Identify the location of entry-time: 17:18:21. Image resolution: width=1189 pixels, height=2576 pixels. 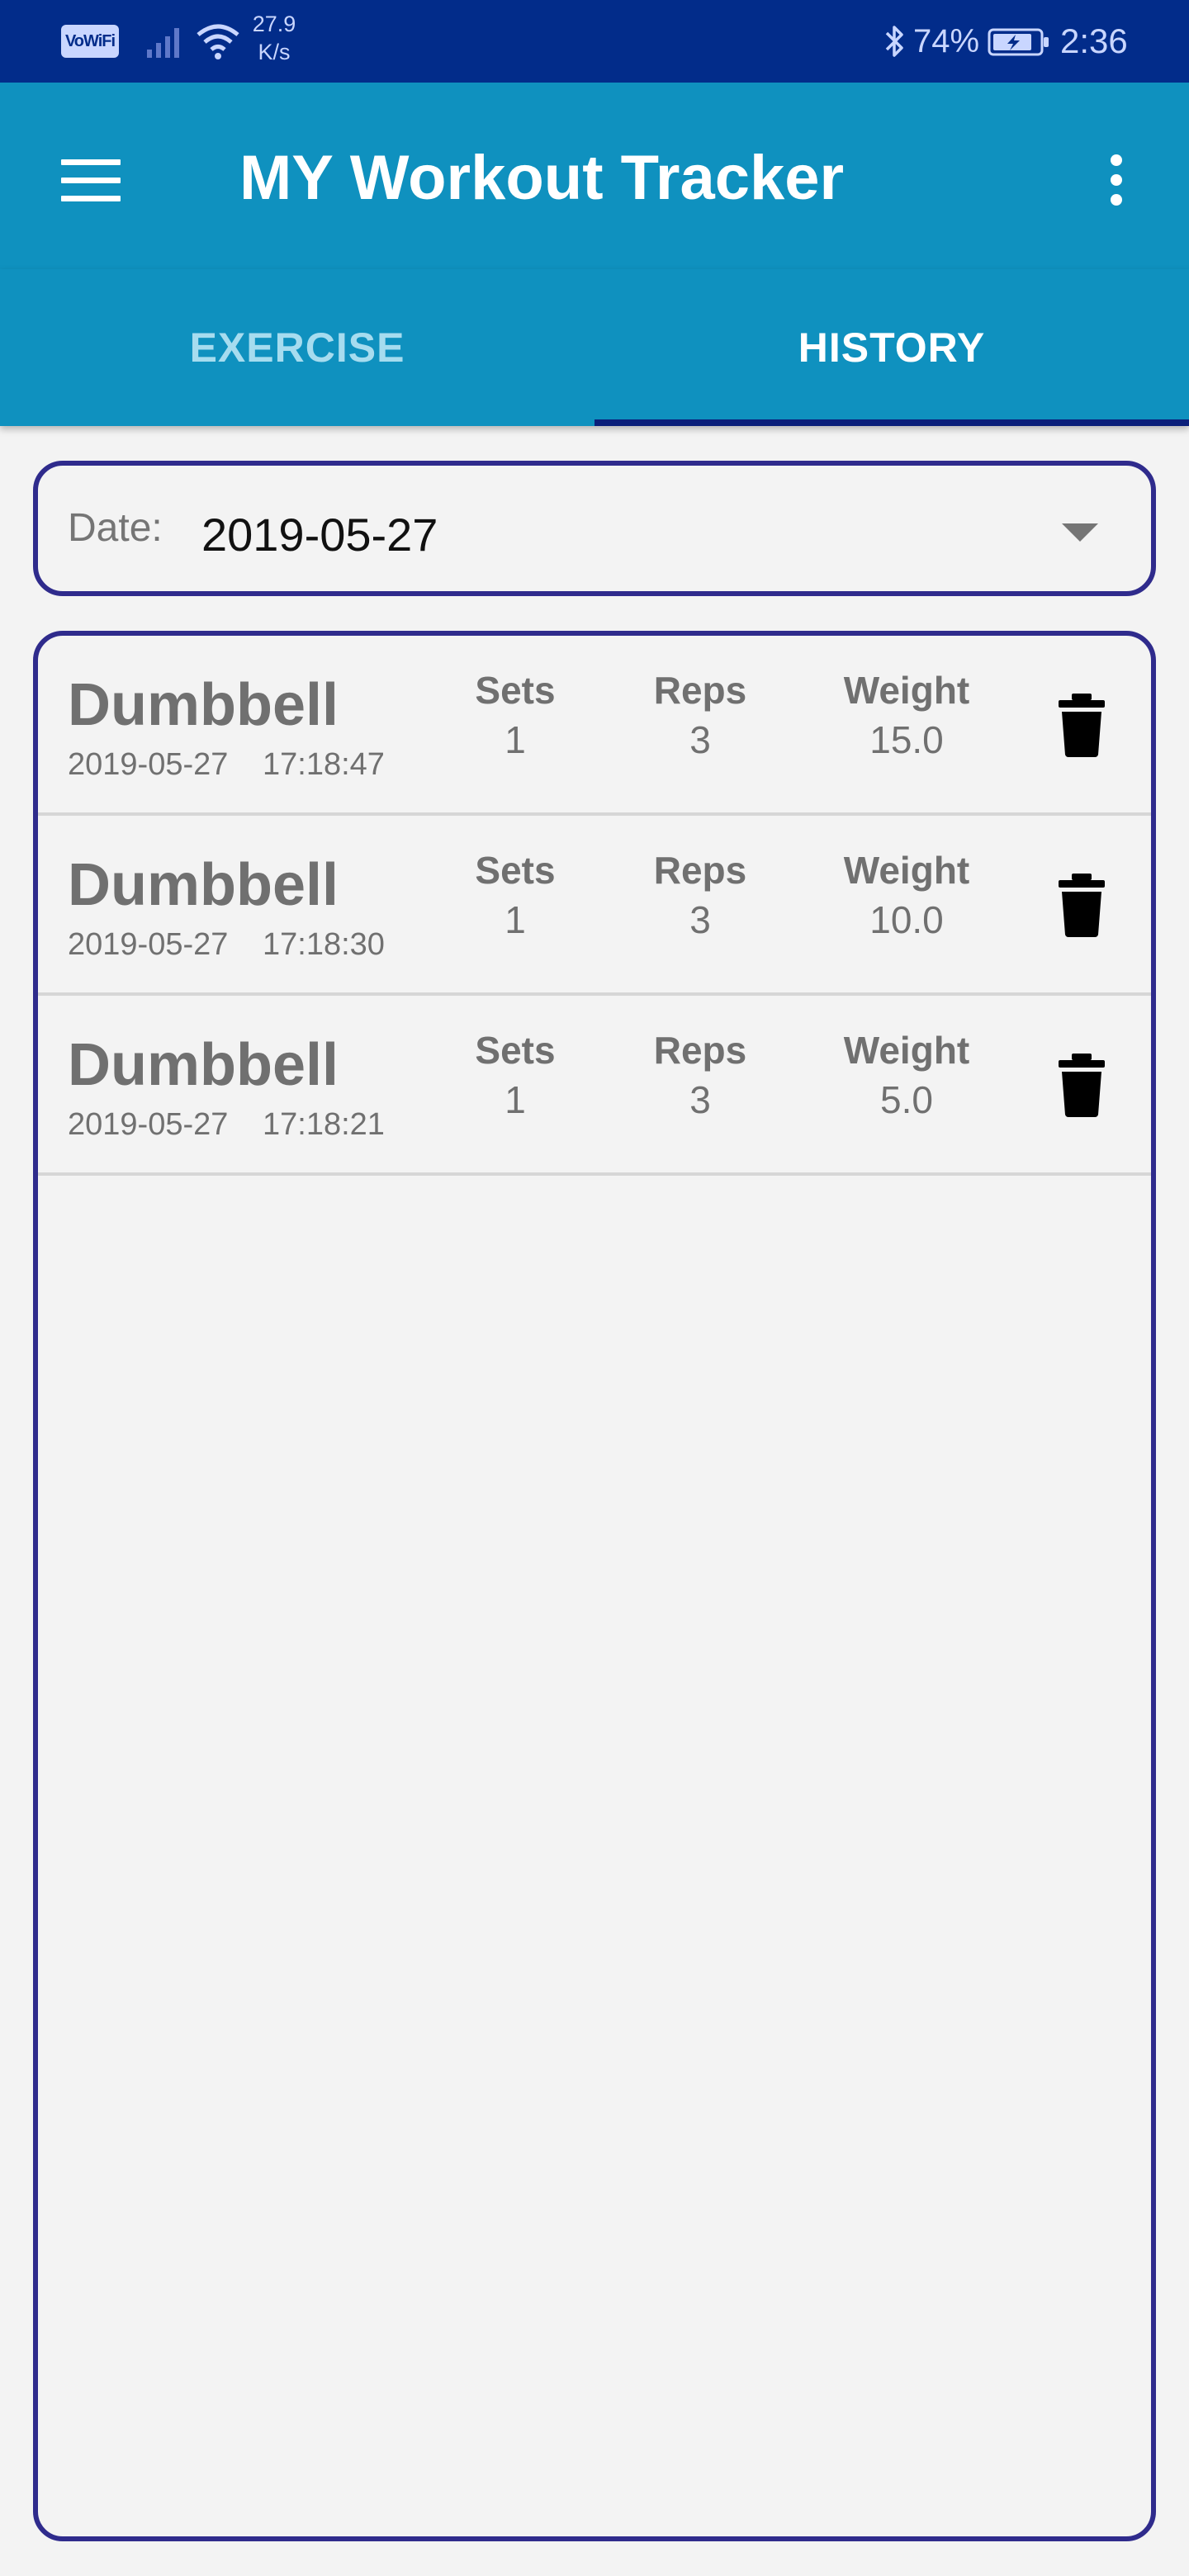
(324, 1124).